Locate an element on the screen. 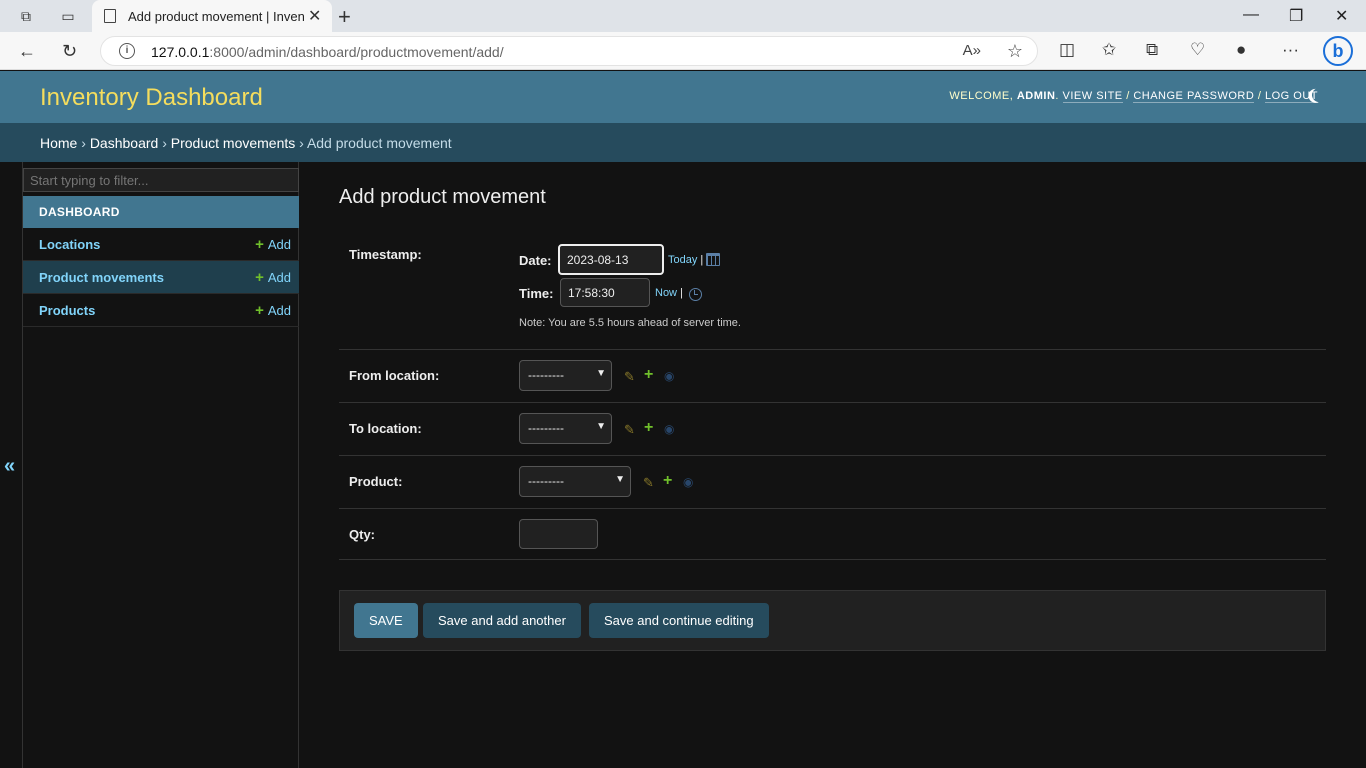 Image resolution: width=1366 pixels, height=768 pixels. profile-icon: ● is located at coordinates (1241, 50).